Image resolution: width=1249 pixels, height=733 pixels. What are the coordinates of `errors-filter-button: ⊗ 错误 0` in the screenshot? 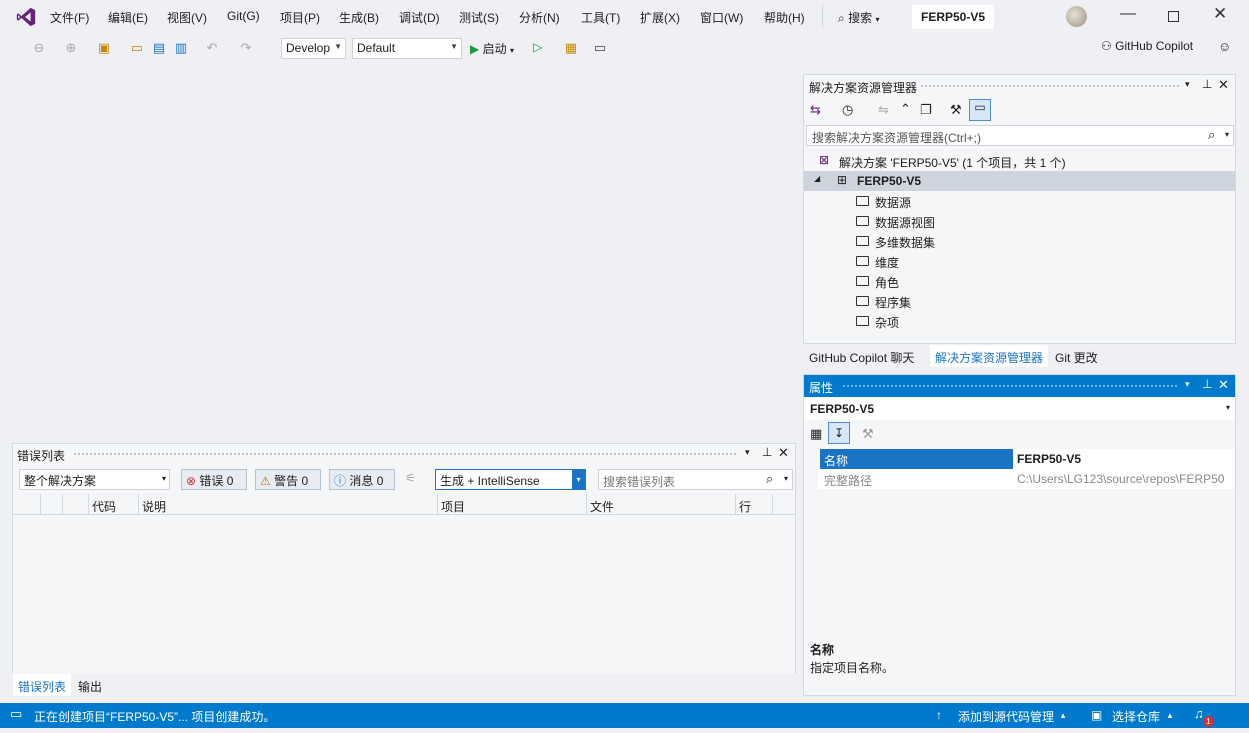 It's located at (214, 479).